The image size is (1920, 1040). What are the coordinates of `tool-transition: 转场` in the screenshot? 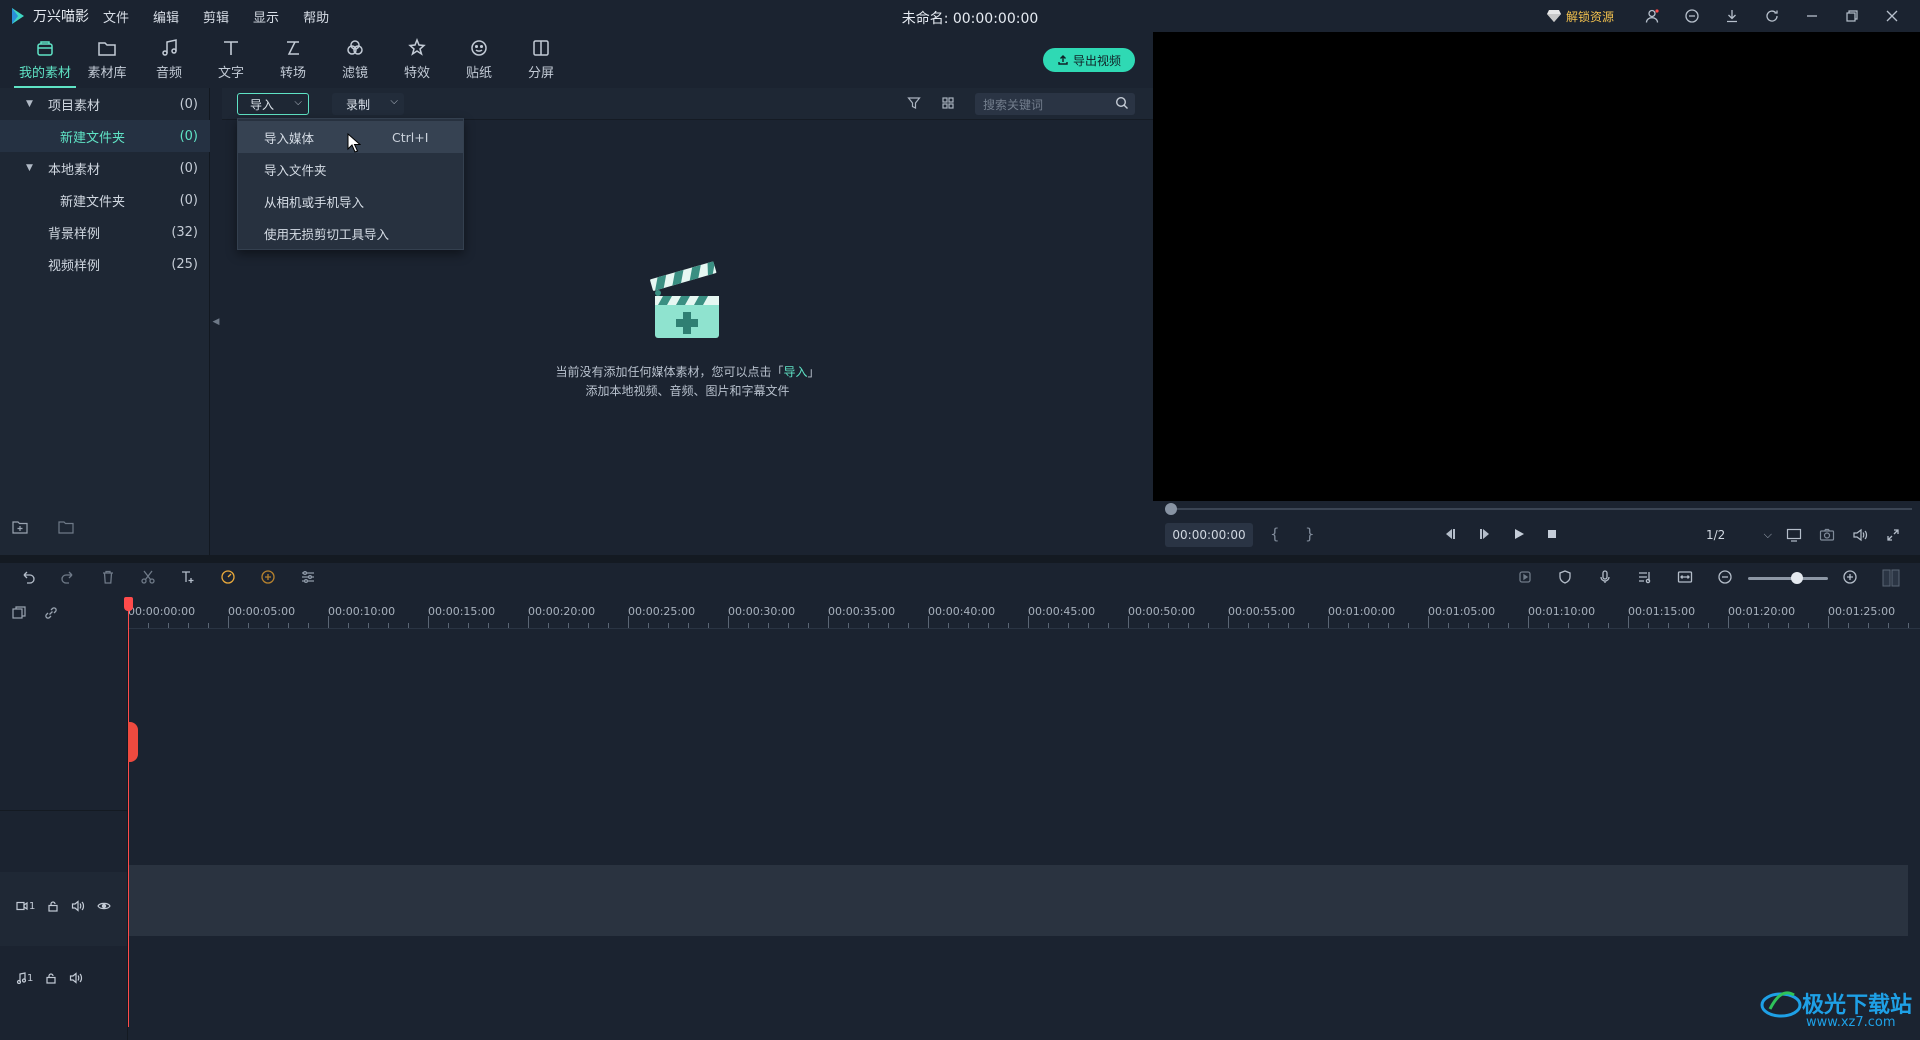 It's located at (293, 60).